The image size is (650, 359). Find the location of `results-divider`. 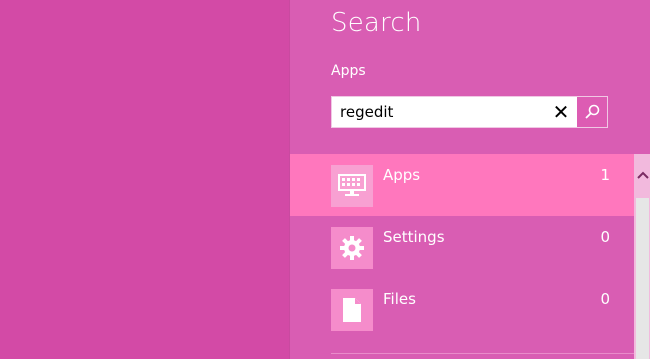

results-divider is located at coordinates (482, 353).